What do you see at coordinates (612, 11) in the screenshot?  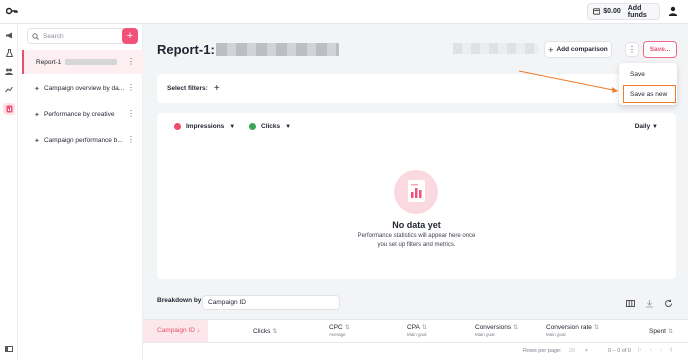 I see `balance-value: $0.00` at bounding box center [612, 11].